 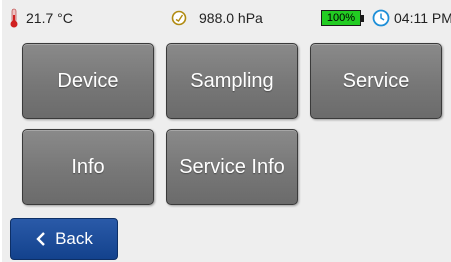 I want to click on battery-icon: 100%, so click(x=342, y=18).